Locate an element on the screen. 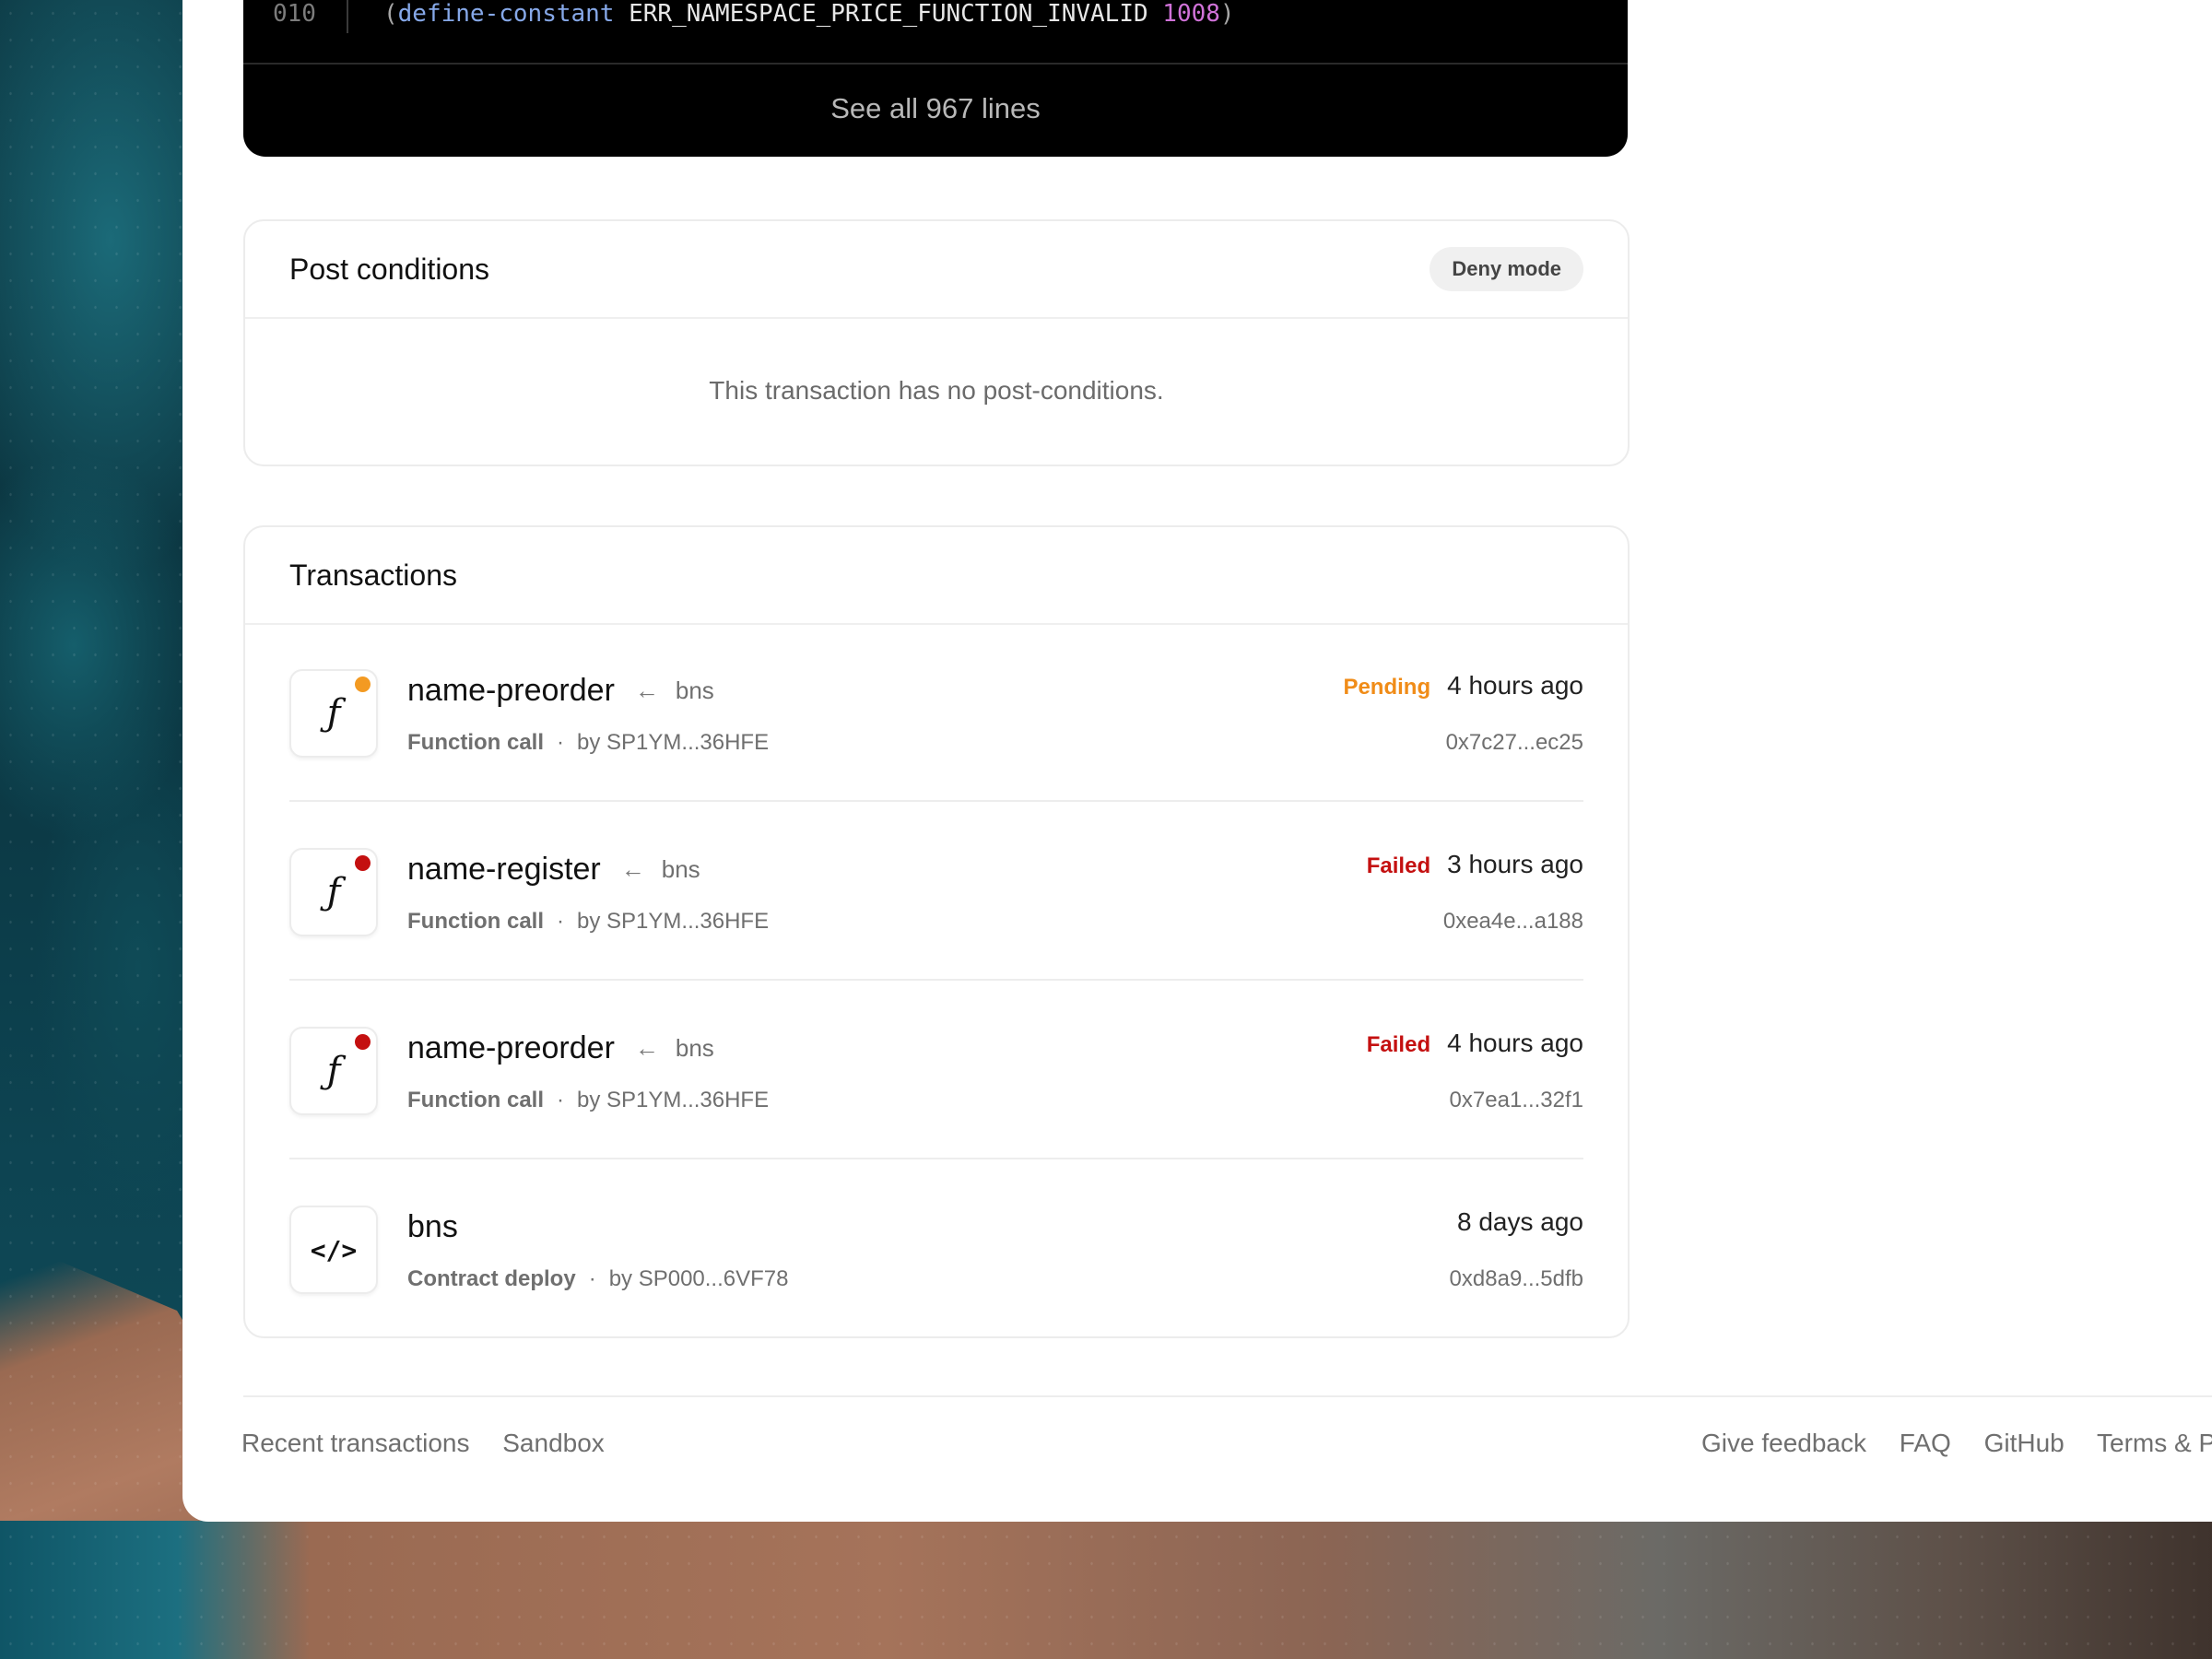 This screenshot has width=2212, height=1659. footer-divider is located at coordinates (1227, 1396).